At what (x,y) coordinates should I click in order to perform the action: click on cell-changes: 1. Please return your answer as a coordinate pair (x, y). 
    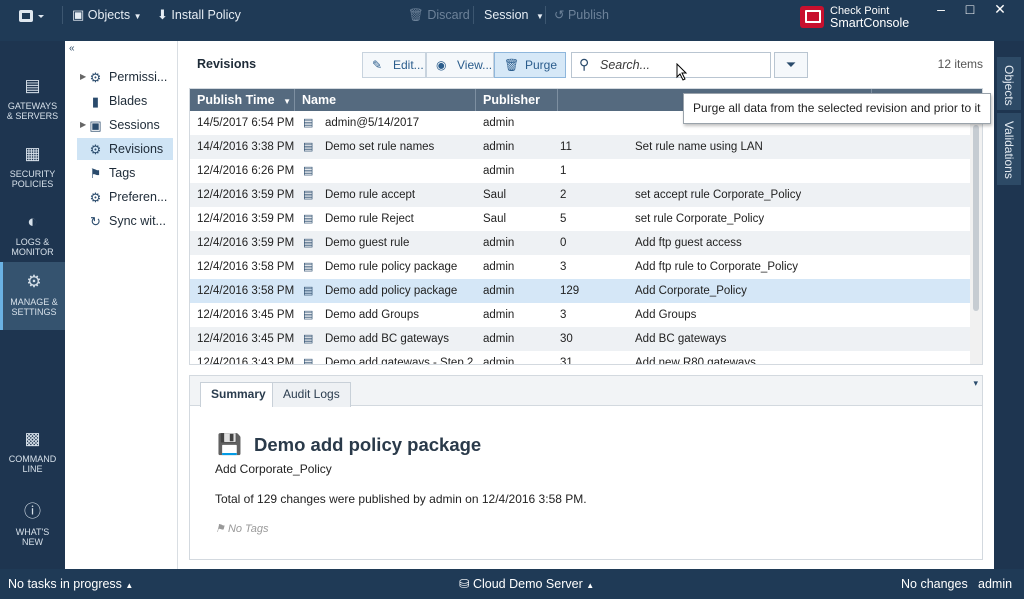
    Looking at the image, I should click on (563, 171).